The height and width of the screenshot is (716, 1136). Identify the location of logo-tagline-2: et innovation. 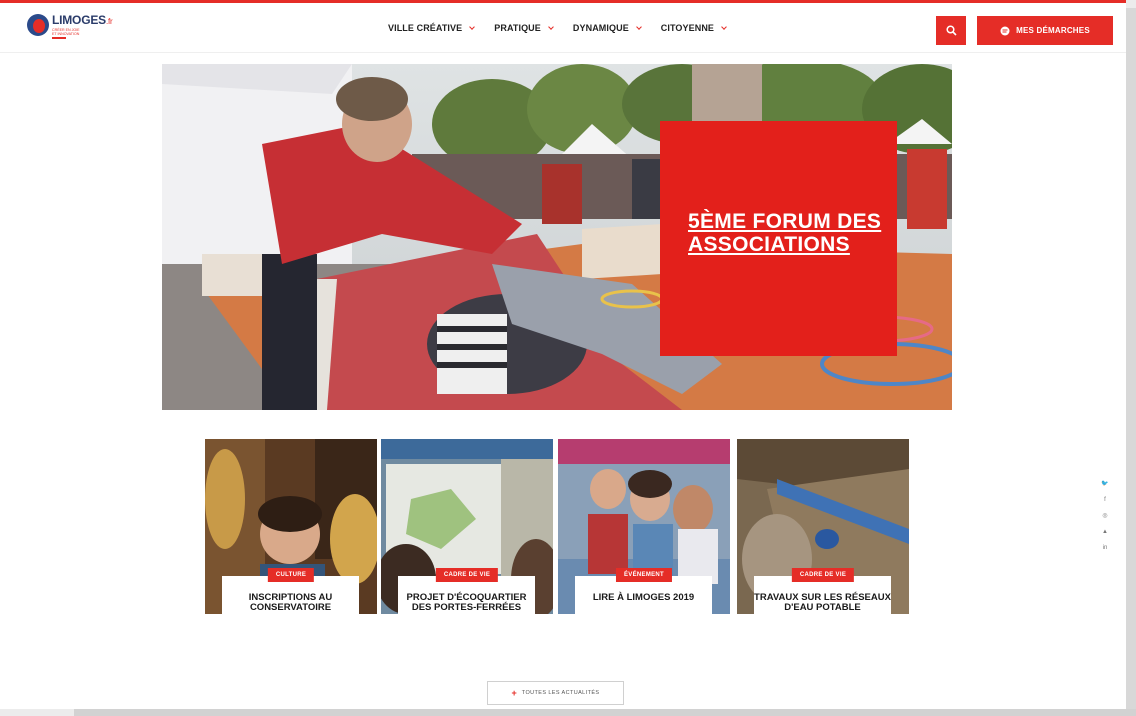
(66, 34).